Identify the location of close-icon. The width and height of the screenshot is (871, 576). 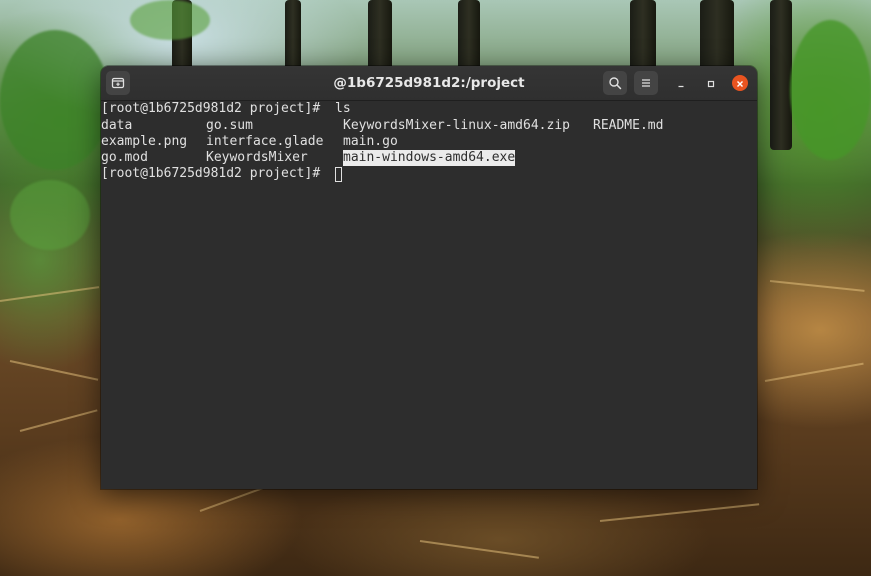
(740, 83).